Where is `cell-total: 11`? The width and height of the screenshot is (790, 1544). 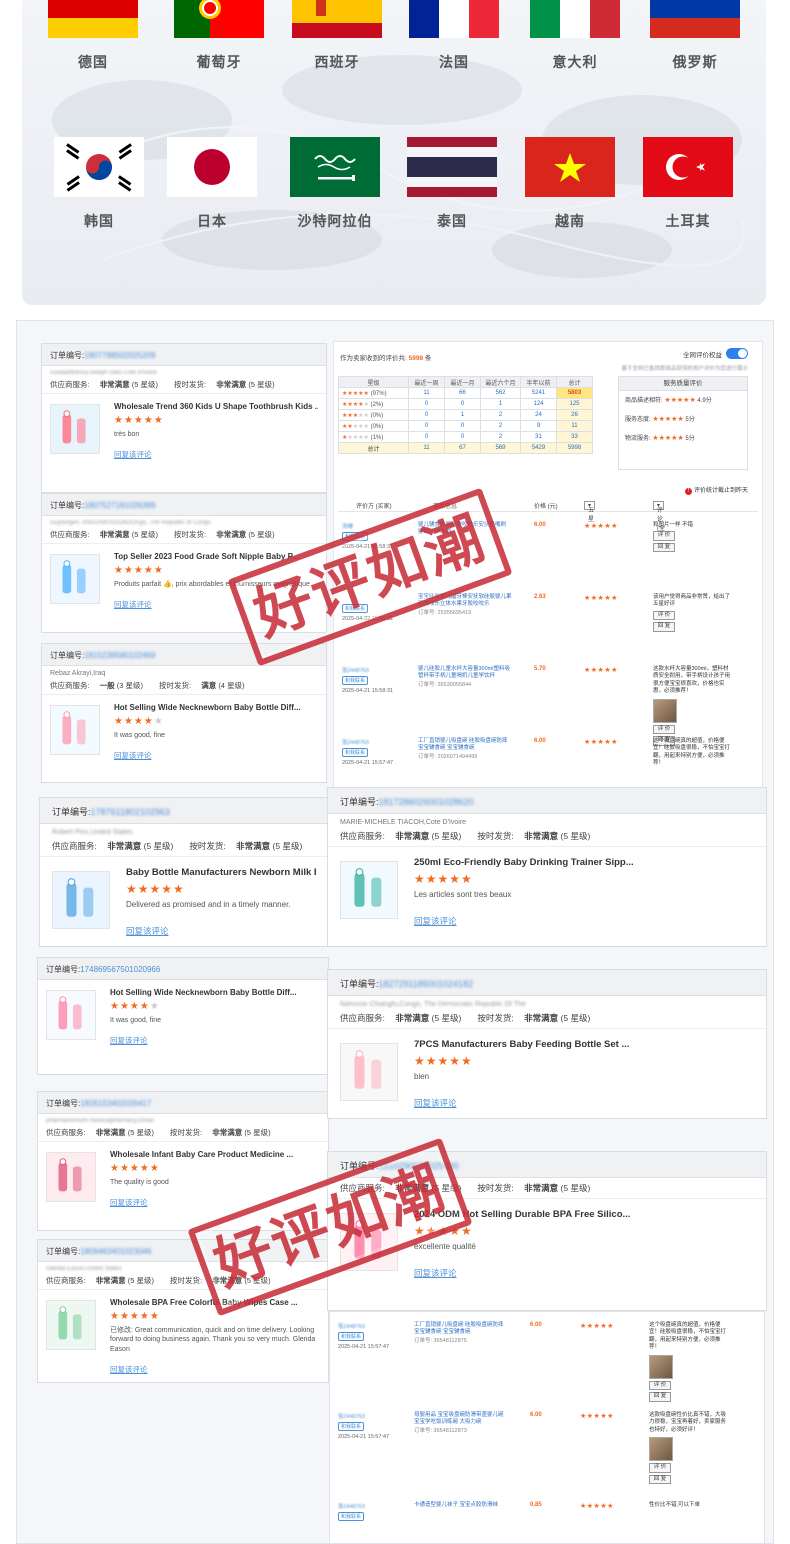
cell-total: 11 is located at coordinates (574, 426).